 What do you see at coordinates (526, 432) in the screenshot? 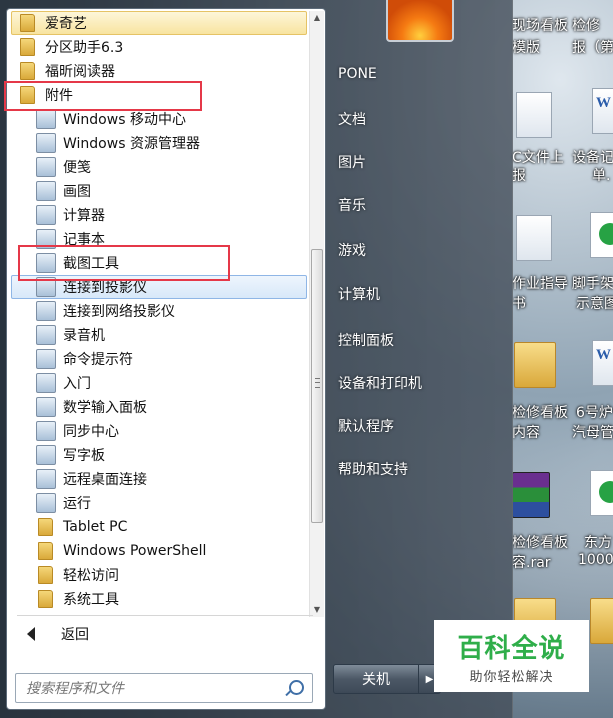
I see `desktop-icon-label: 内容` at bounding box center [526, 432].